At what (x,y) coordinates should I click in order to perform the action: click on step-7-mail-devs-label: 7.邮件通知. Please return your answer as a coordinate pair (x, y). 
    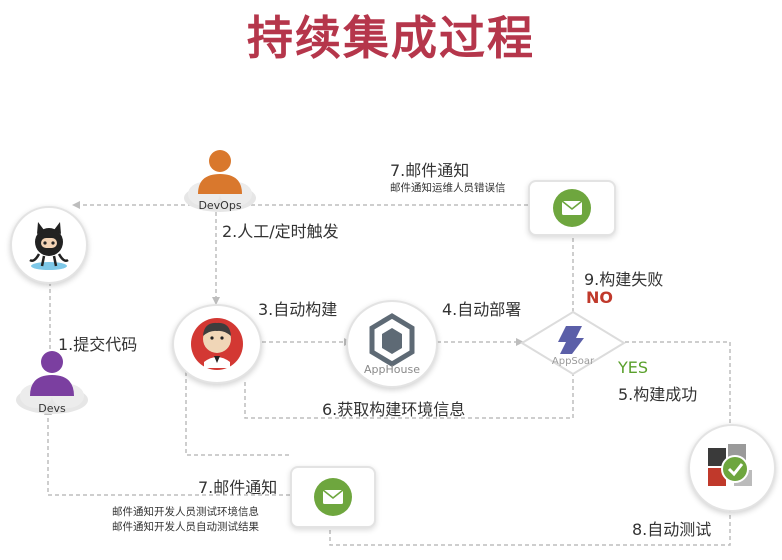
    Looking at the image, I should click on (238, 487).